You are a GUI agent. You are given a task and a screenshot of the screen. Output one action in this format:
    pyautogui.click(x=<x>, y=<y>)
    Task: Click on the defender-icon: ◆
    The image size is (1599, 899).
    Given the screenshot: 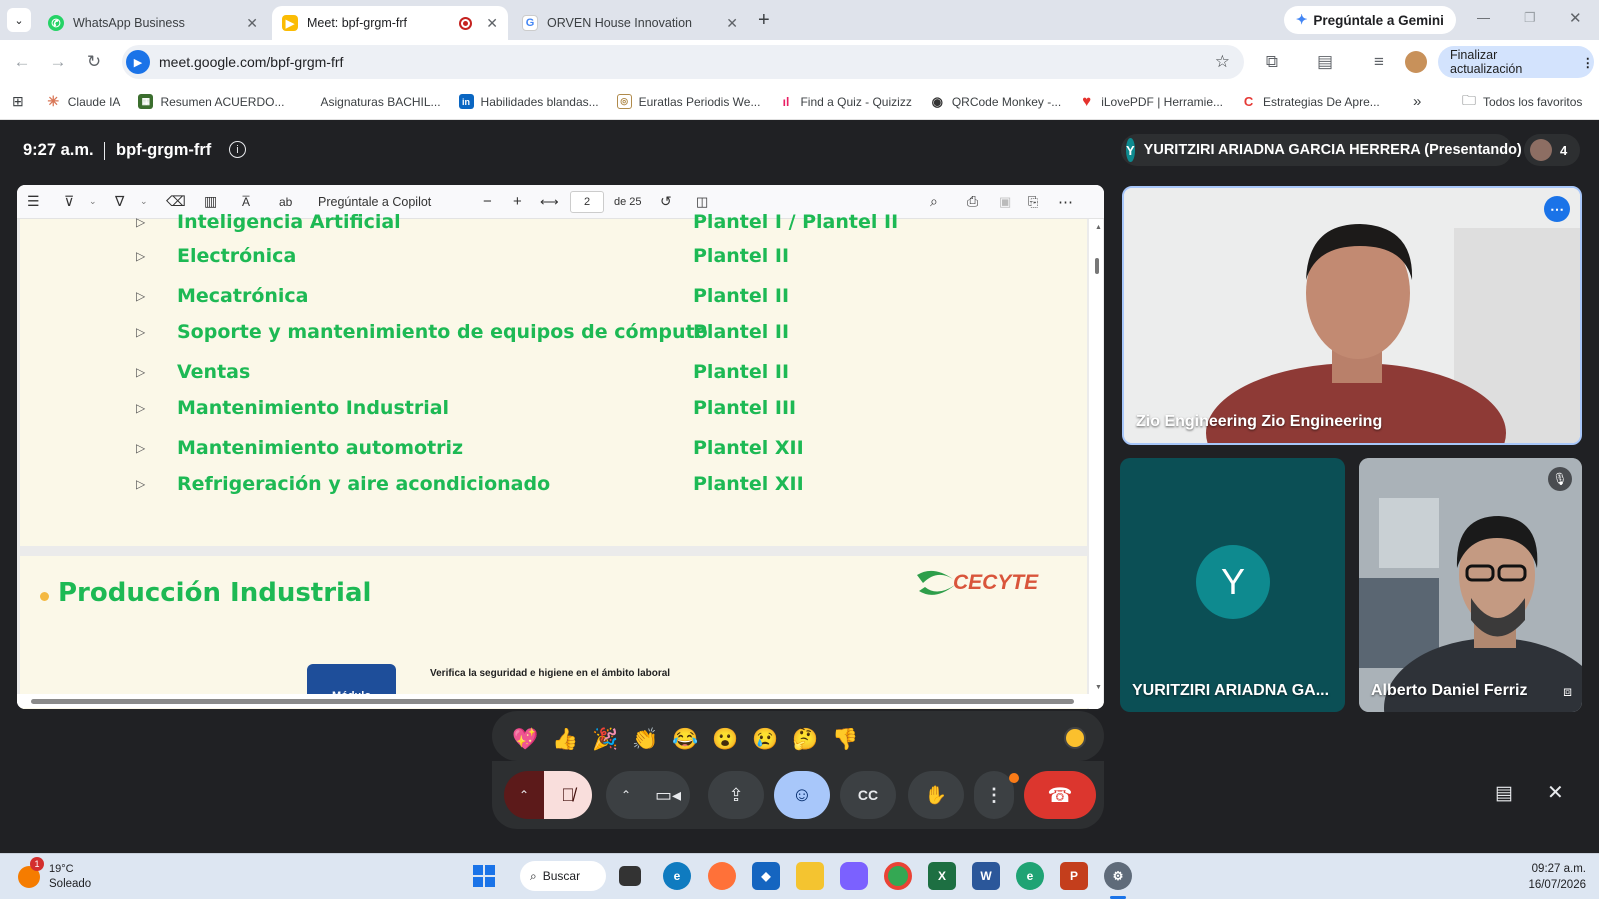 What is the action you would take?
    pyautogui.click(x=766, y=876)
    